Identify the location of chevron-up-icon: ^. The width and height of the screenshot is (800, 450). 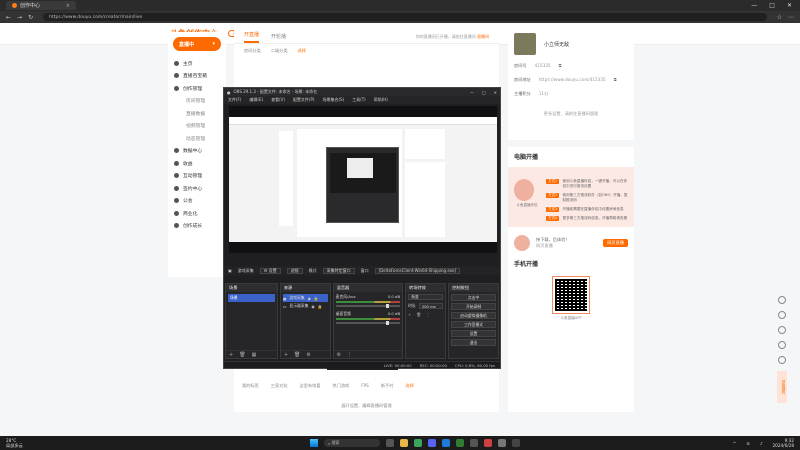
(735, 443).